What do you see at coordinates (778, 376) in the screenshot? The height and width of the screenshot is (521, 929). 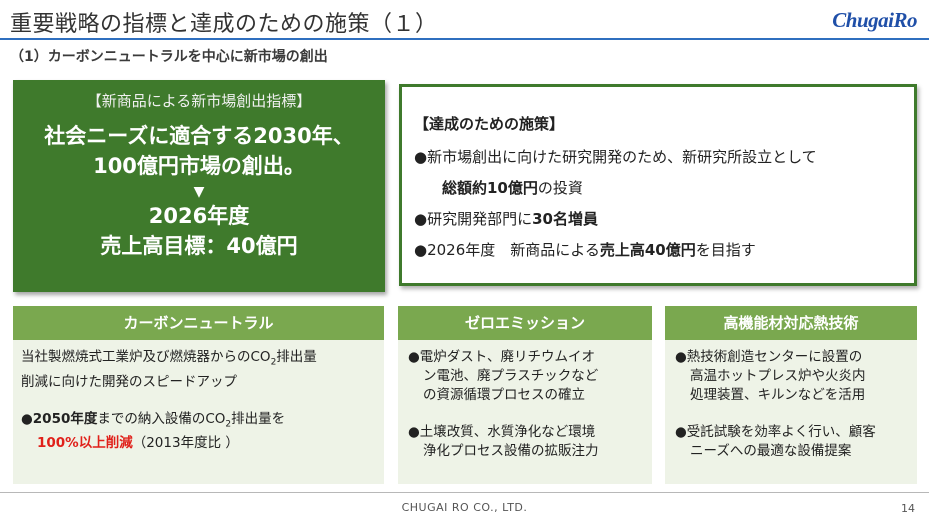 I see `thermal-bullet1-line2: 高温ホットプレス炉や火炎内` at bounding box center [778, 376].